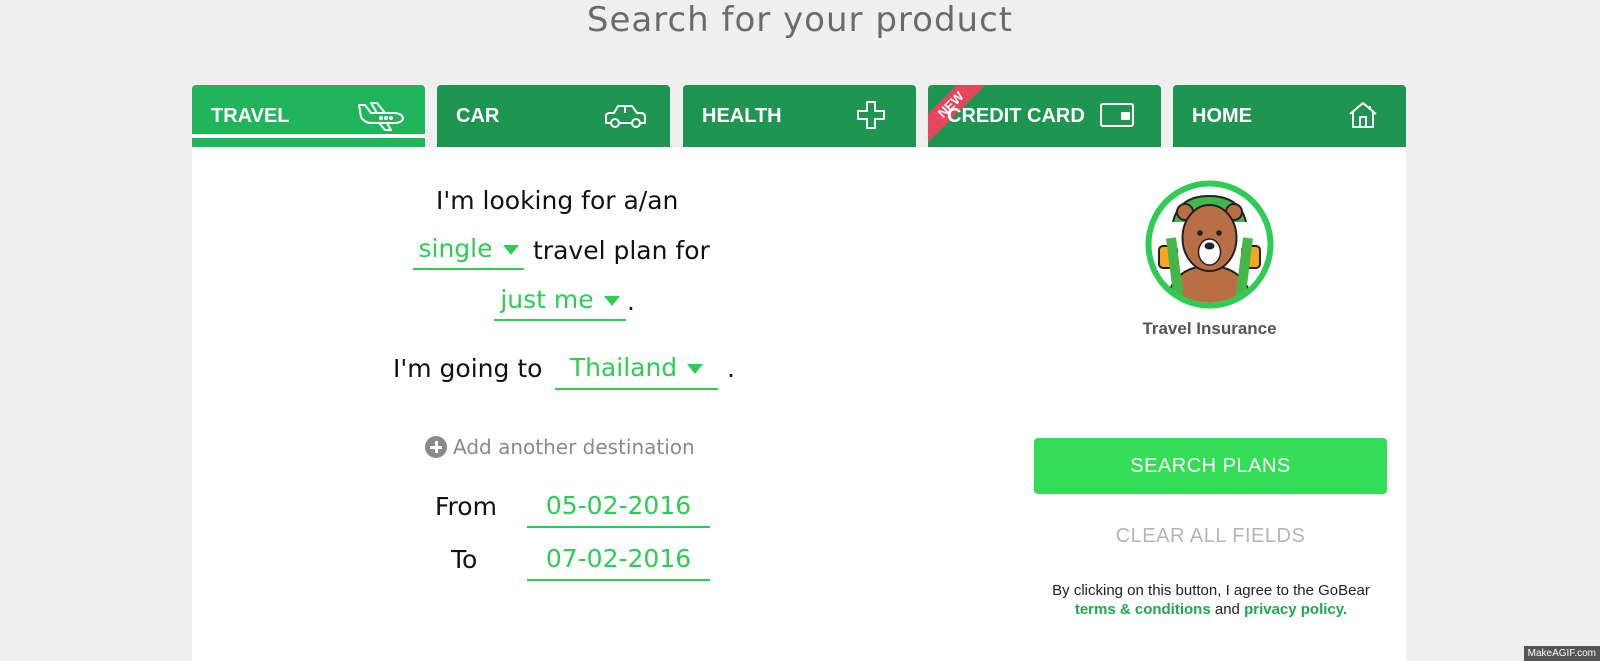 This screenshot has width=1600, height=661. Describe the element at coordinates (478, 116) in the screenshot. I see `tab-label: CAR` at that location.